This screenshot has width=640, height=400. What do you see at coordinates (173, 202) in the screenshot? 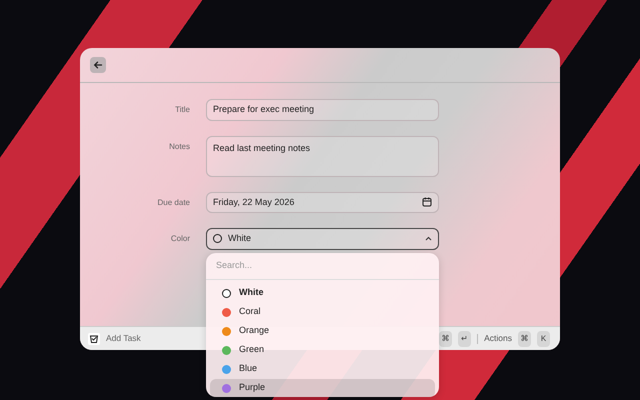
I see `field-label: Due date` at bounding box center [173, 202].